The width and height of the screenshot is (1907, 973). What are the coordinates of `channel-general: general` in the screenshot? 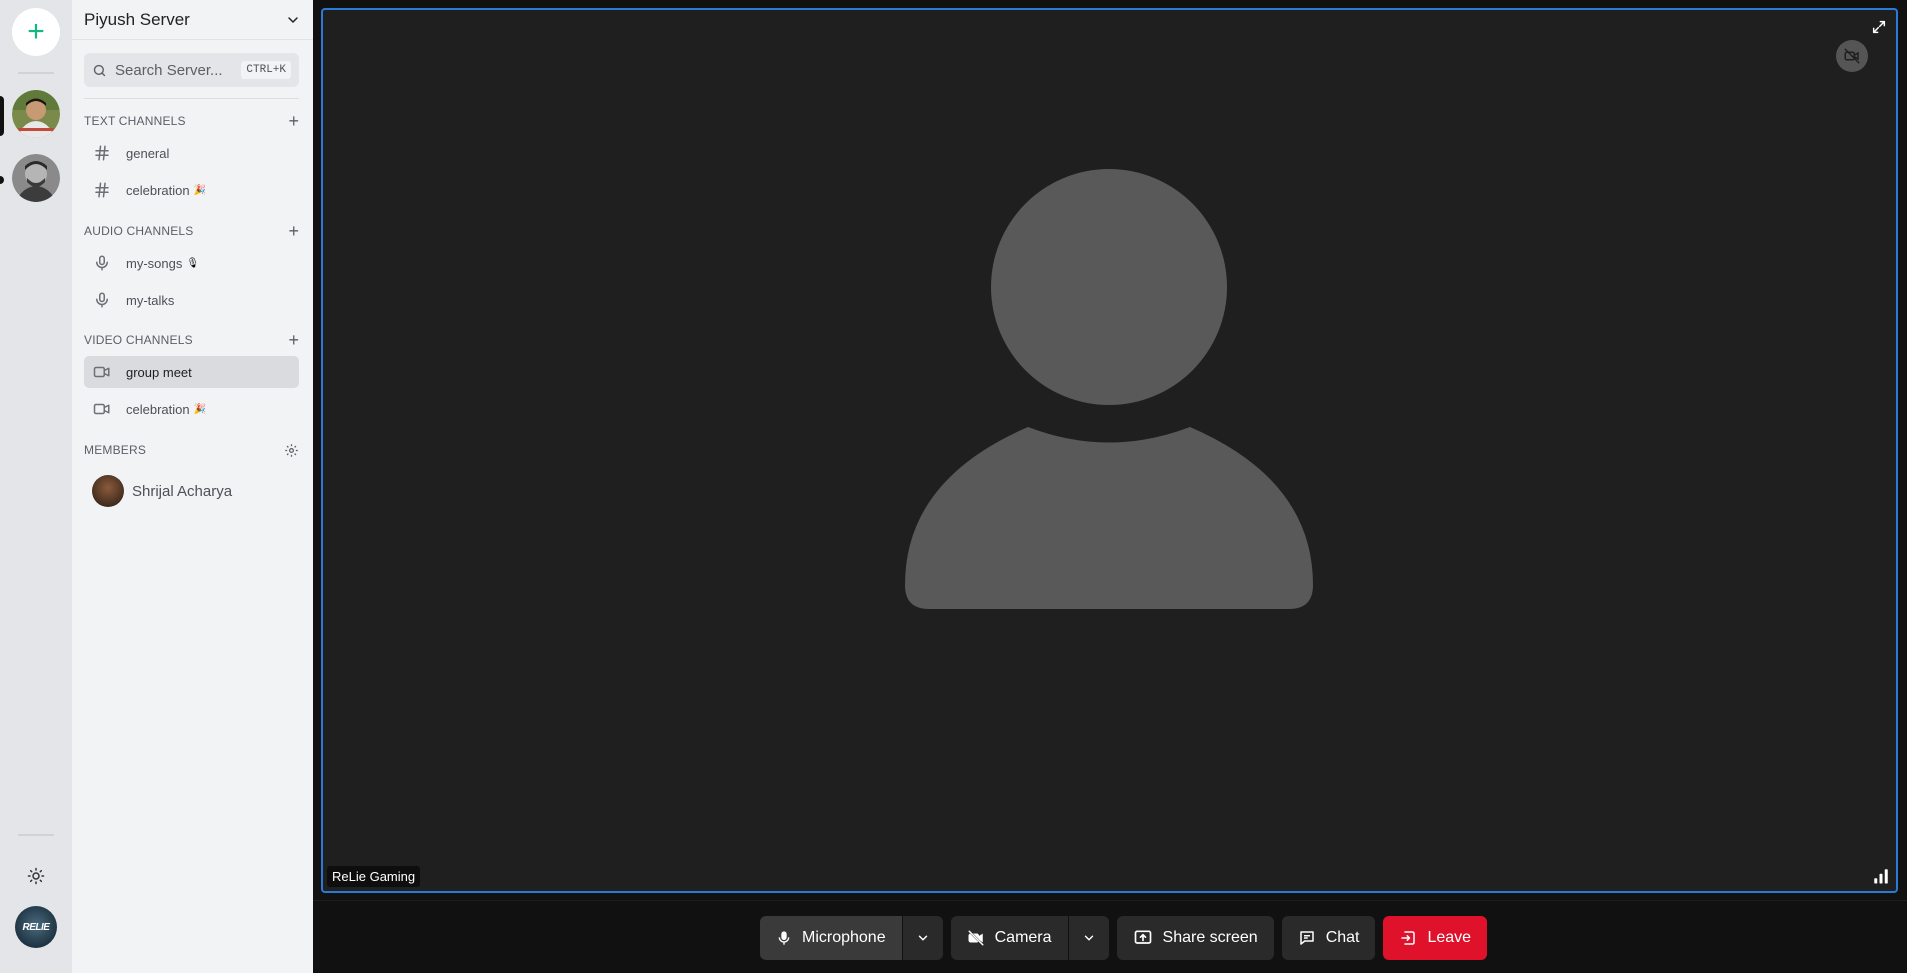 It's located at (191, 153).